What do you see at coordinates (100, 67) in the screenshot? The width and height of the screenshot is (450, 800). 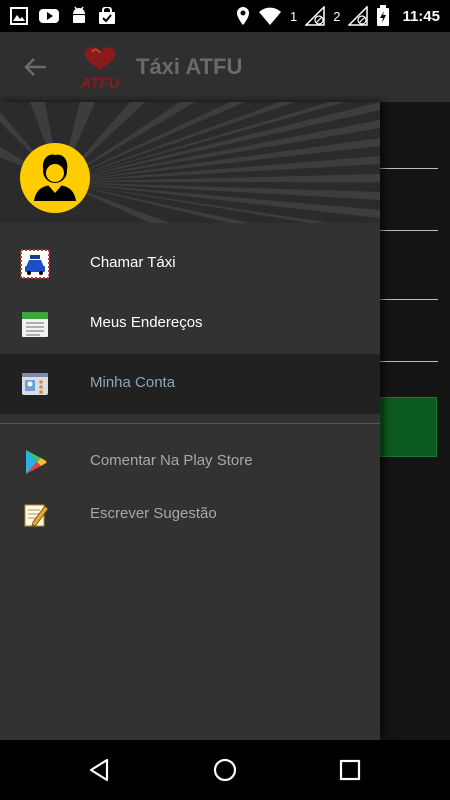 I see `app-logo: ATFU` at bounding box center [100, 67].